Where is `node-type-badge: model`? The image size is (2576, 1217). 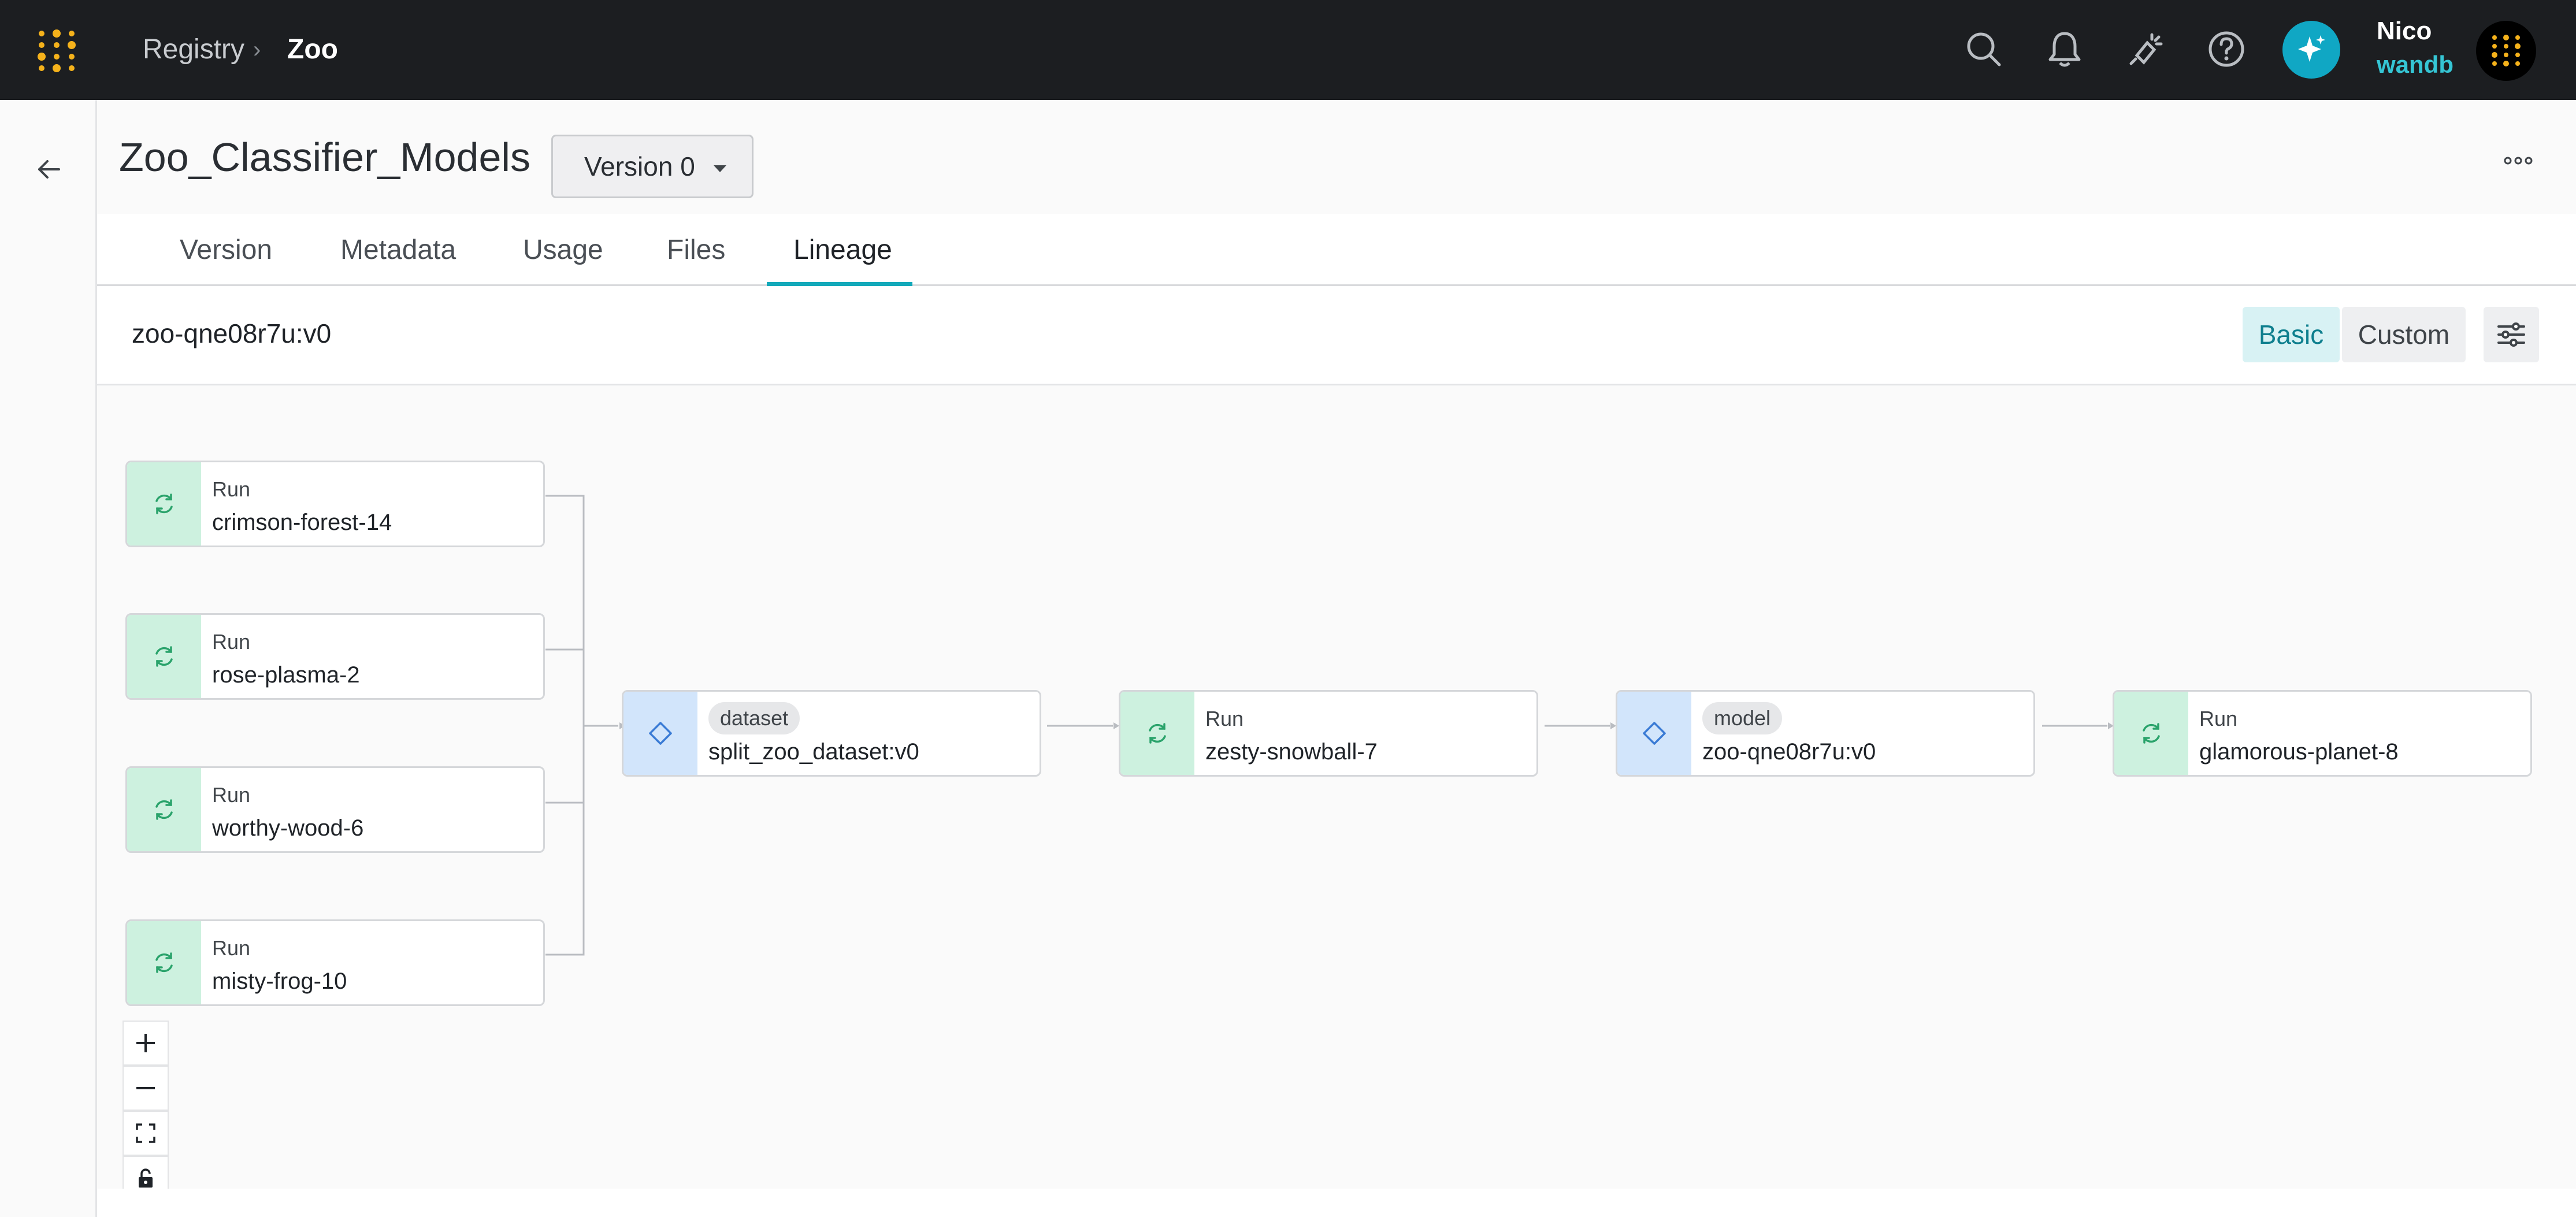 node-type-badge: model is located at coordinates (1743, 718).